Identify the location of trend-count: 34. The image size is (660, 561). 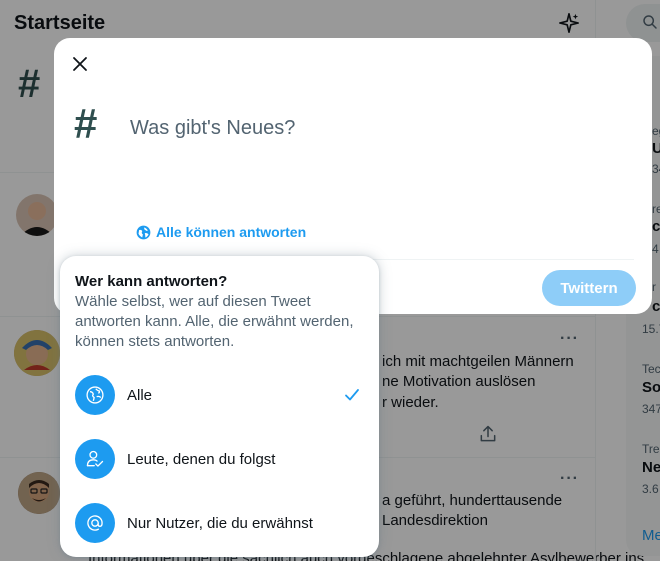
(656, 169).